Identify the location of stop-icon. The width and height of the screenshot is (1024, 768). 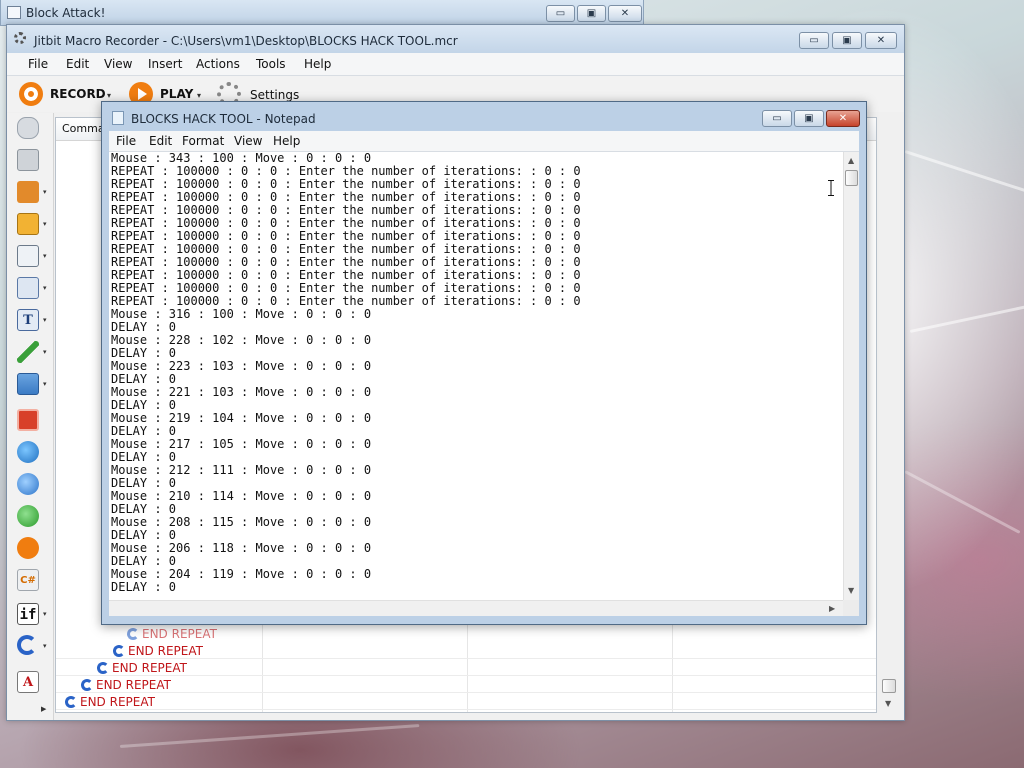
(28, 420).